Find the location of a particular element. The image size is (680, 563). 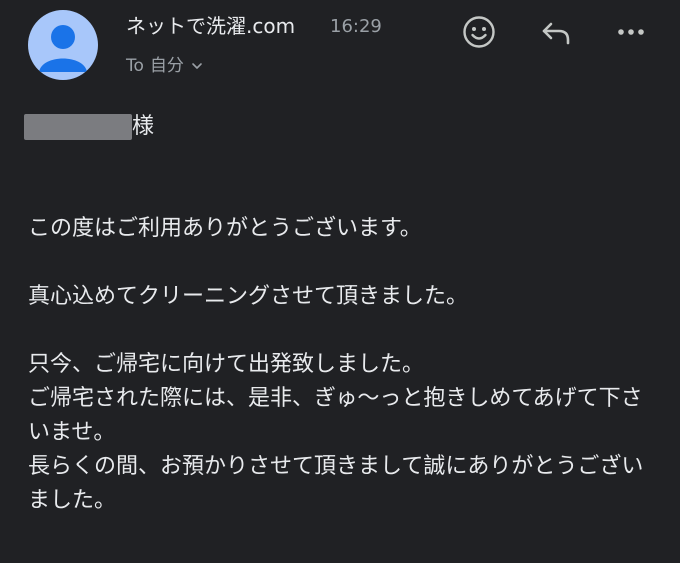

message-line: 只今、ご帰宅に向けて出発致しました。 is located at coordinates (226, 364).